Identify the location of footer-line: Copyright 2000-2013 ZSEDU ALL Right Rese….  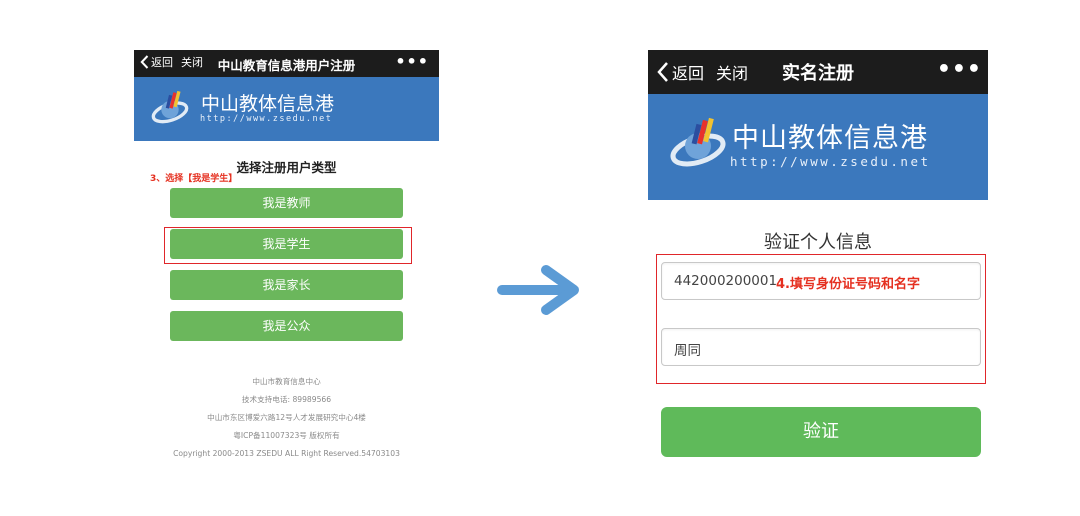
(286, 453).